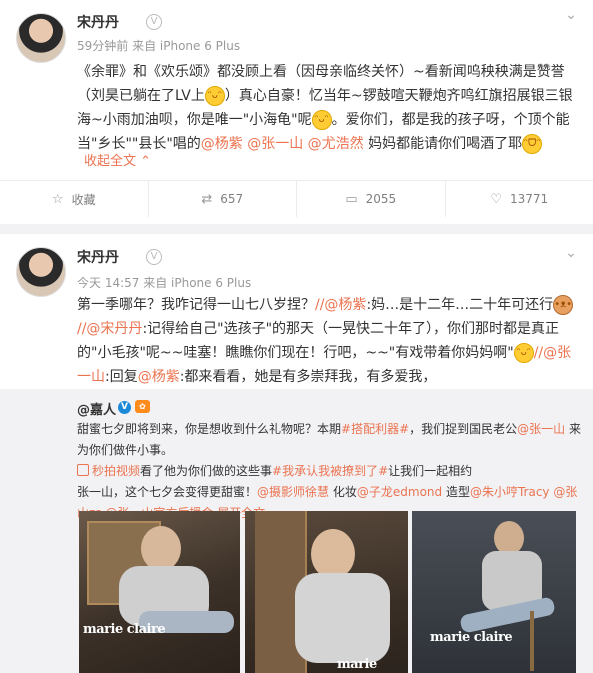  Describe the element at coordinates (96, 408) in the screenshot. I see `repost-username: @嘉人` at that location.